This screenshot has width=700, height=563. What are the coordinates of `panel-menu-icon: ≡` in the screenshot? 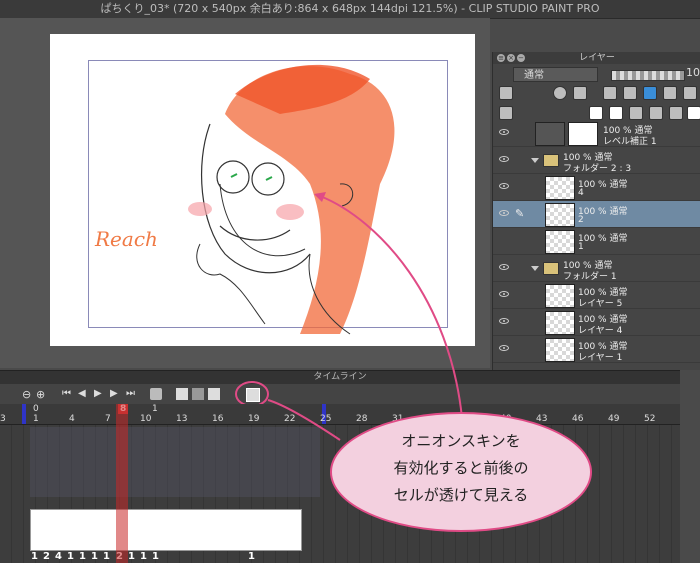 It's located at (501, 58).